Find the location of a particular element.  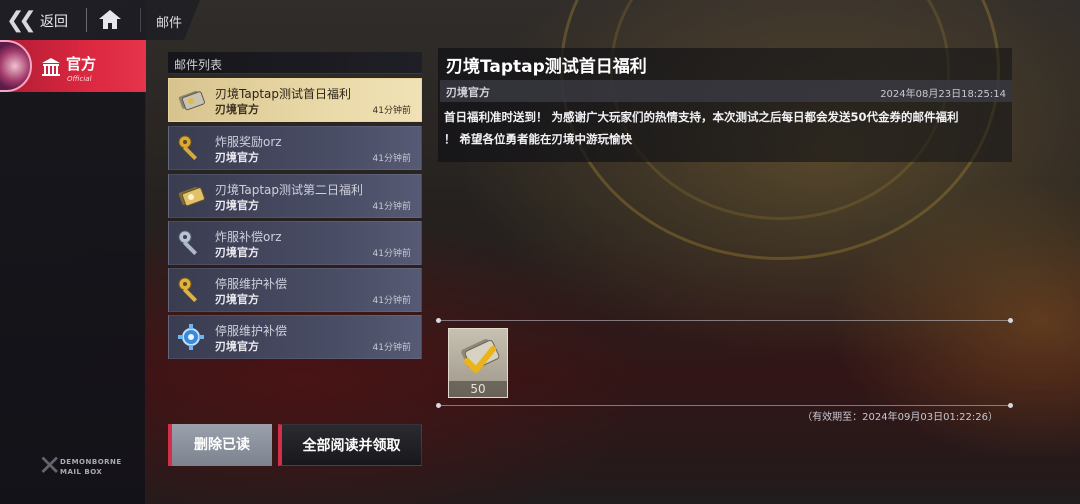

logo-x-icon: ✕ is located at coordinates (50, 465).